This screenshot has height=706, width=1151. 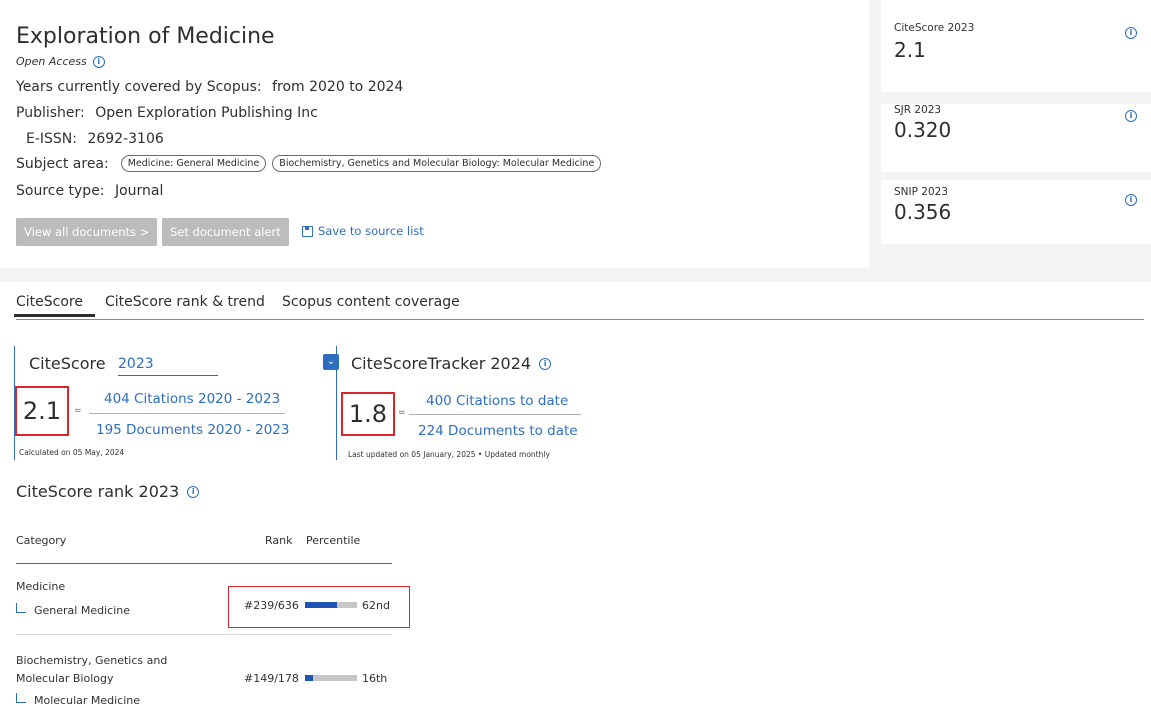 I want to click on rank-table-header: Category Rank Percentile, so click(x=204, y=547).